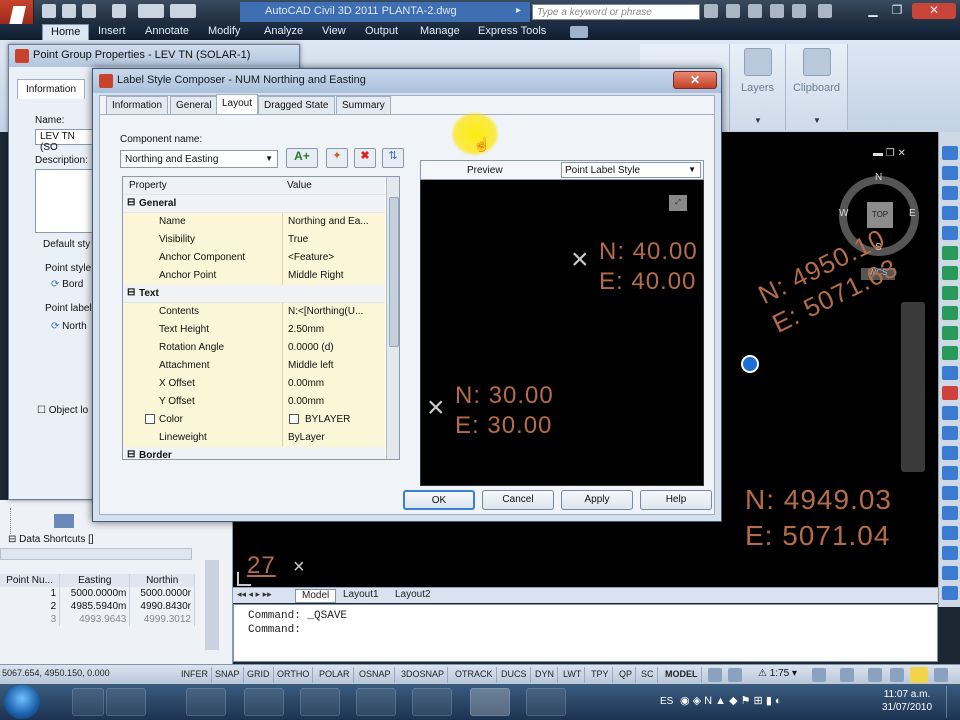 The height and width of the screenshot is (720, 960). What do you see at coordinates (733, 11) in the screenshot?
I see `subscription-icon` at bounding box center [733, 11].